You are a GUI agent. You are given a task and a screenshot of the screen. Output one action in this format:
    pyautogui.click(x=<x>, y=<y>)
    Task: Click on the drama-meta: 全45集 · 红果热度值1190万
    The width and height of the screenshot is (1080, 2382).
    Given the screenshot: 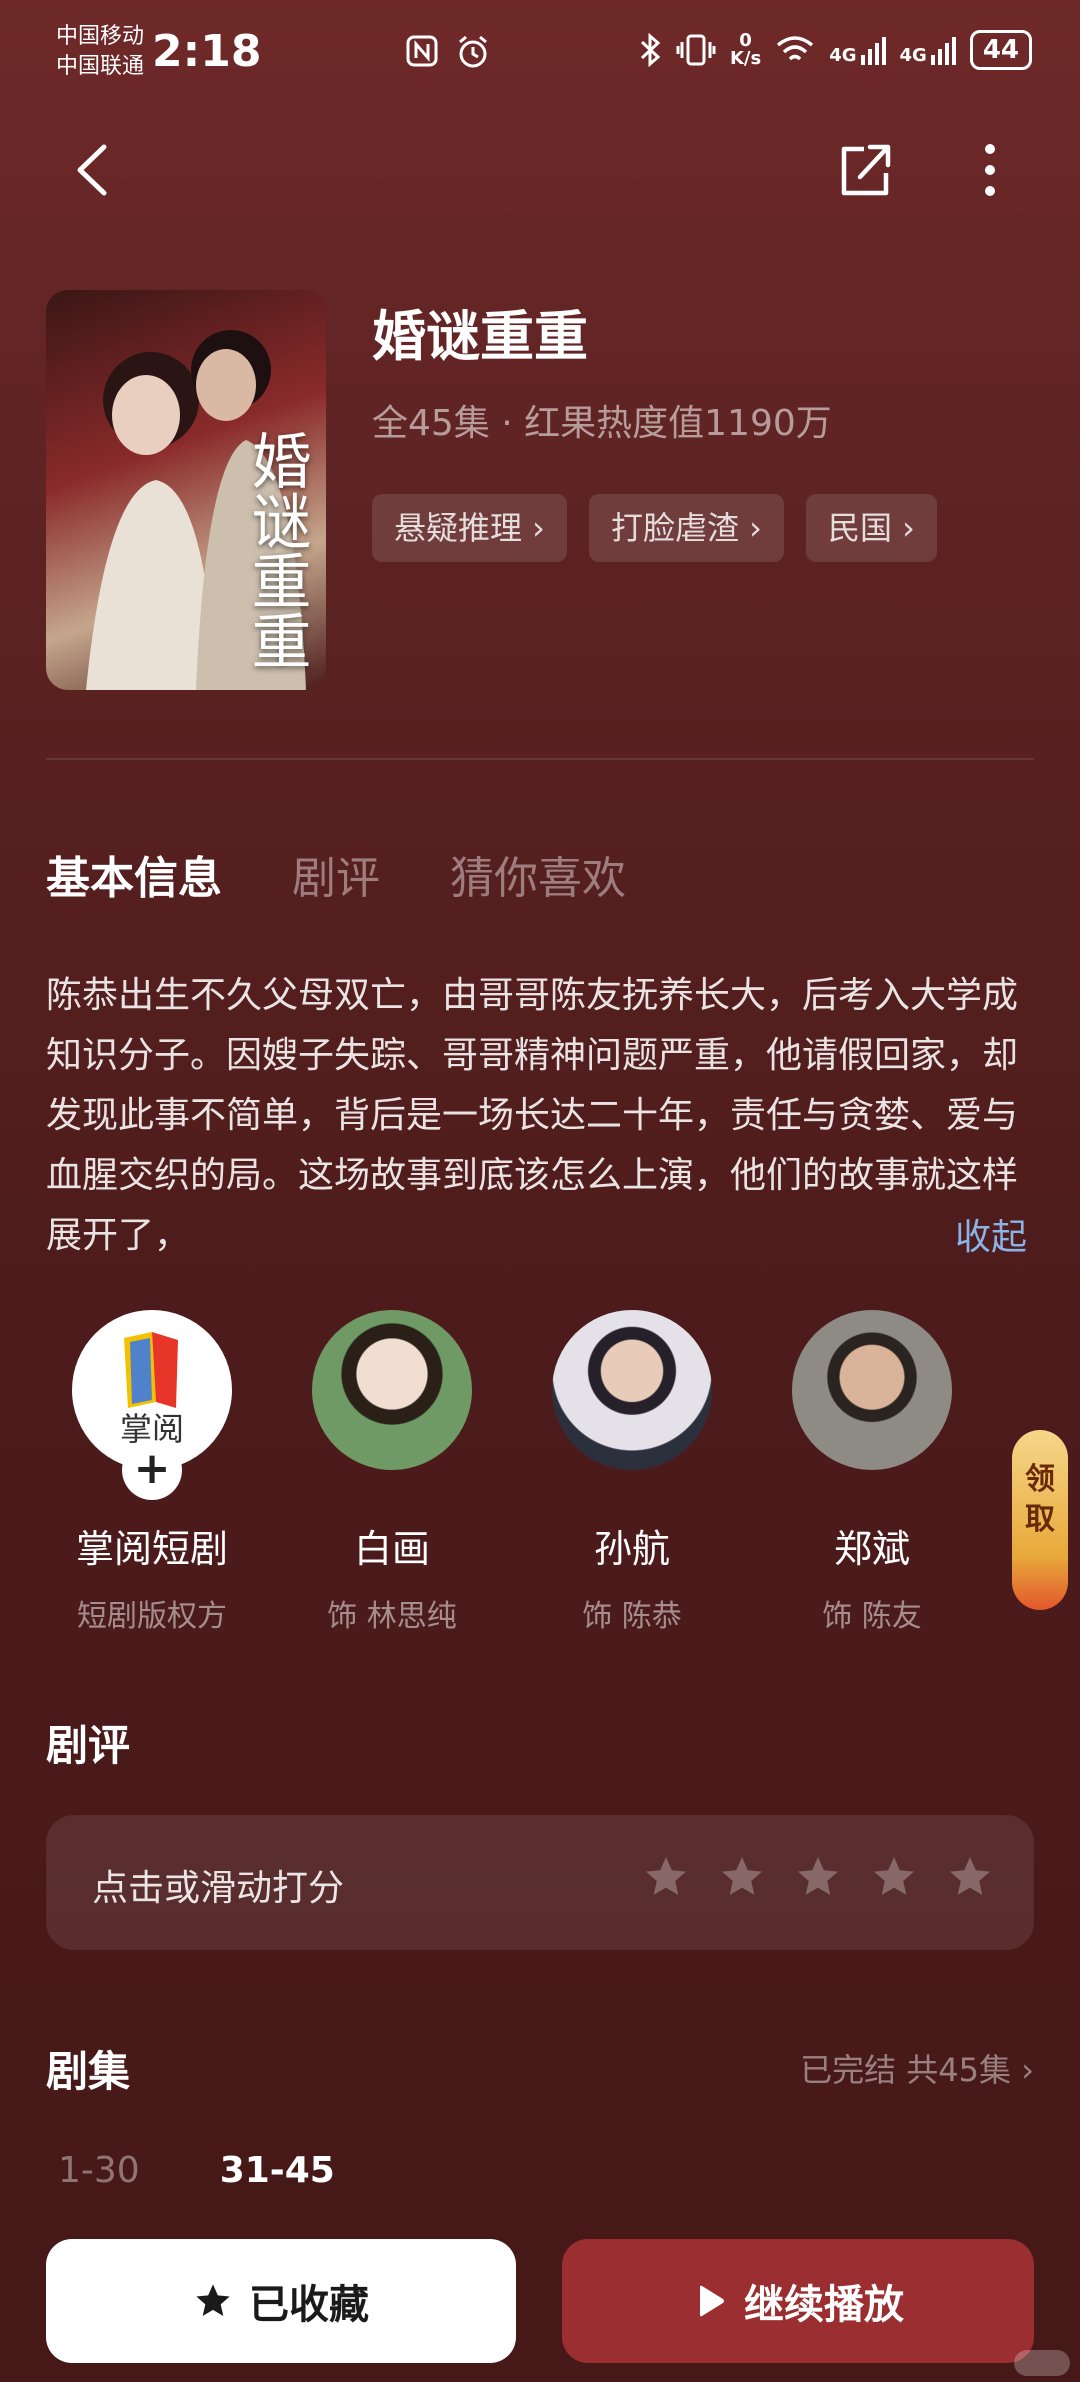 What is the action you would take?
    pyautogui.click(x=602, y=423)
    